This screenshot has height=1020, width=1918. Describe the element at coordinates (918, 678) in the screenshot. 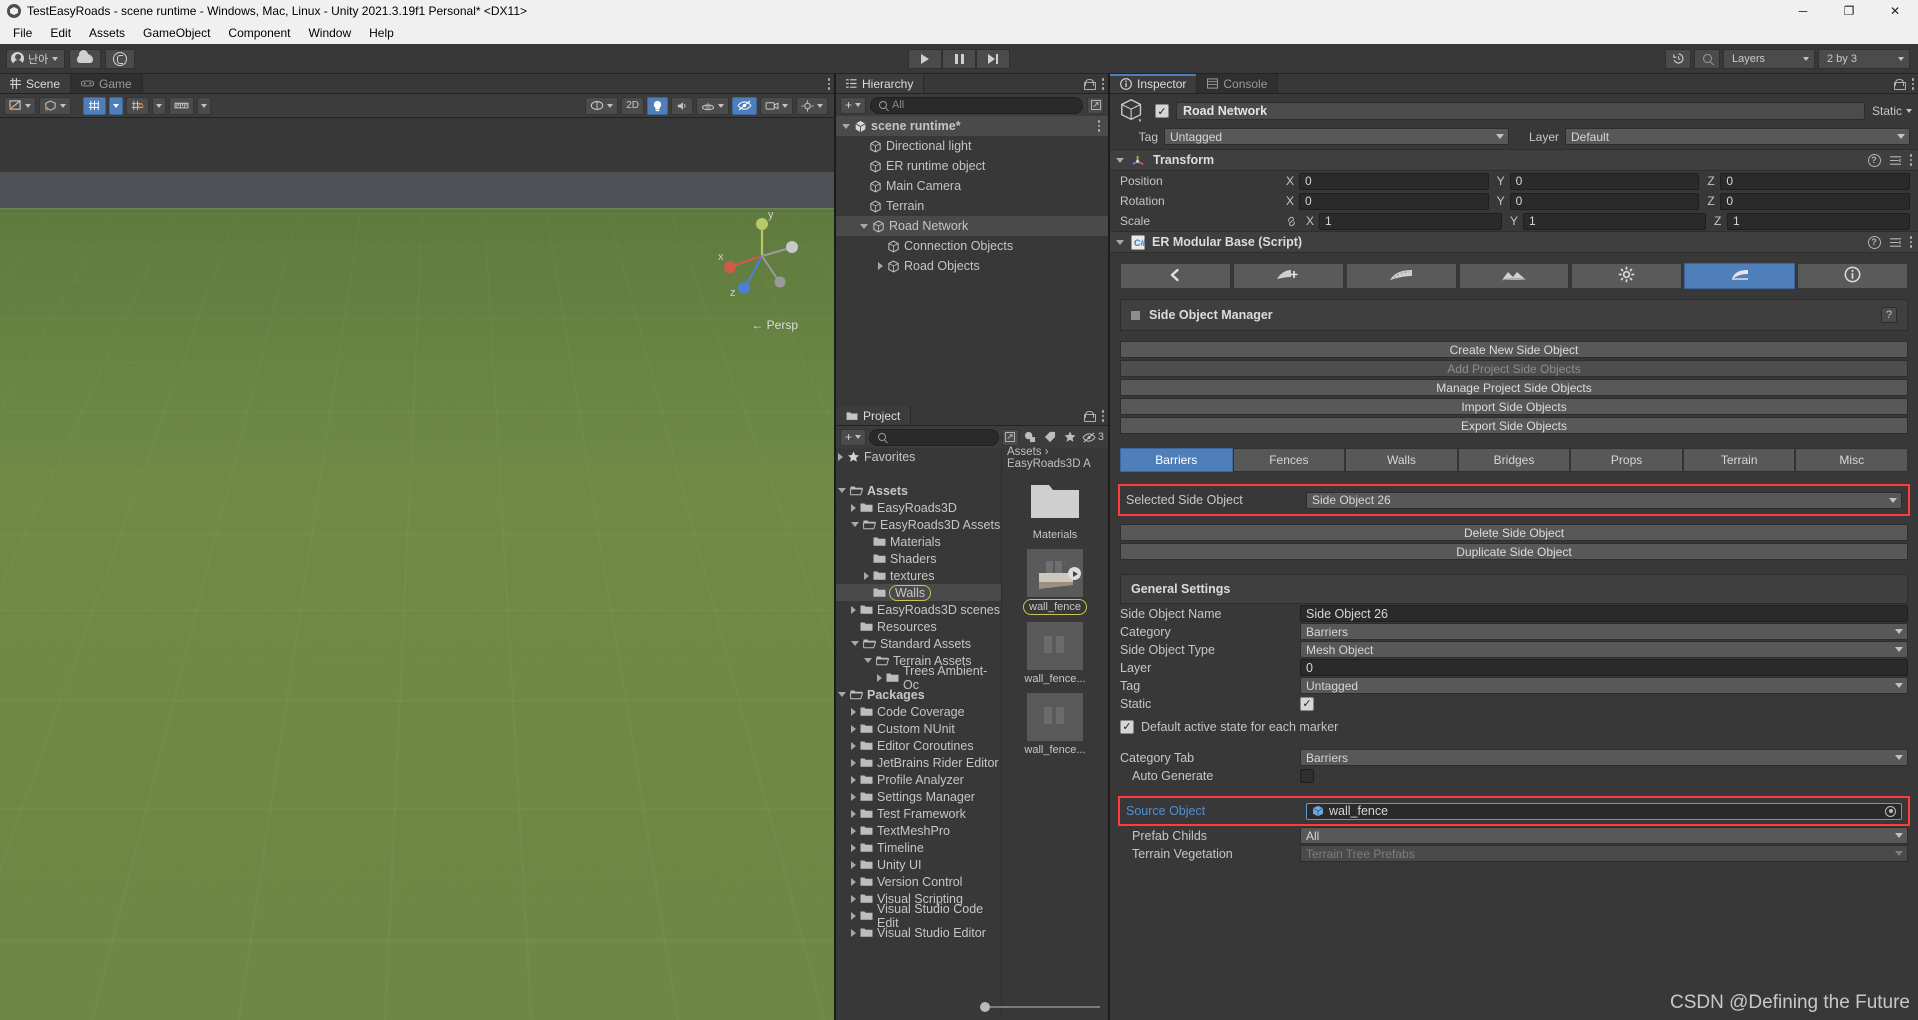

I see `project-folder-trees-ambient-oc: Trees Ambient-Oc` at that location.